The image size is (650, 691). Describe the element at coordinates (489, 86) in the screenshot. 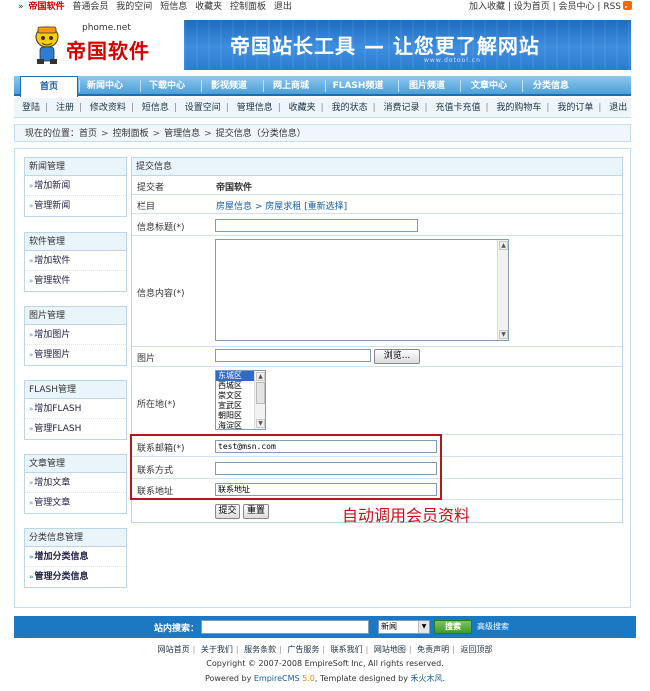

I see `nav-article: 文章中心` at that location.